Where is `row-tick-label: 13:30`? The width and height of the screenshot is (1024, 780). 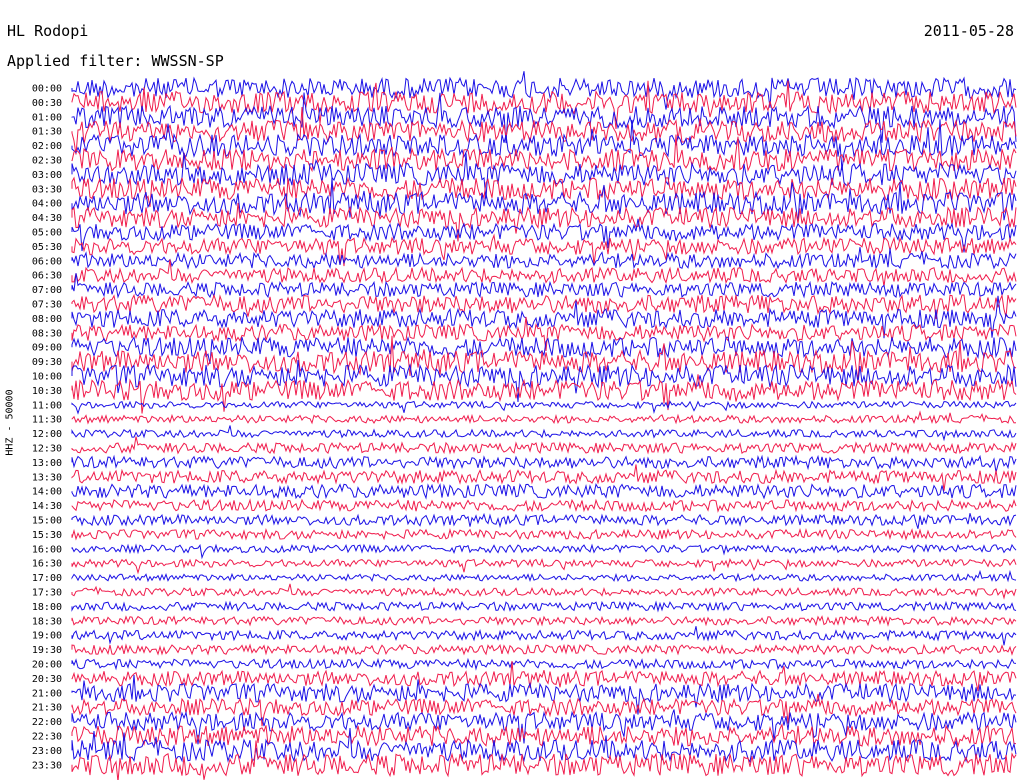 row-tick-label: 13:30 is located at coordinates (47, 477).